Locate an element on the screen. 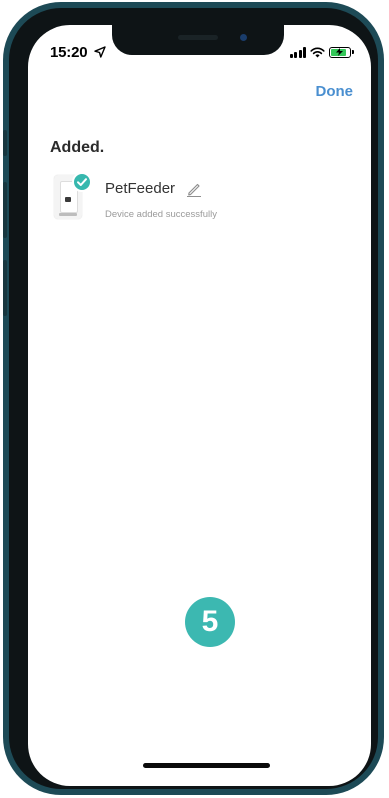  device-name: PetFeeder is located at coordinates (140, 188).